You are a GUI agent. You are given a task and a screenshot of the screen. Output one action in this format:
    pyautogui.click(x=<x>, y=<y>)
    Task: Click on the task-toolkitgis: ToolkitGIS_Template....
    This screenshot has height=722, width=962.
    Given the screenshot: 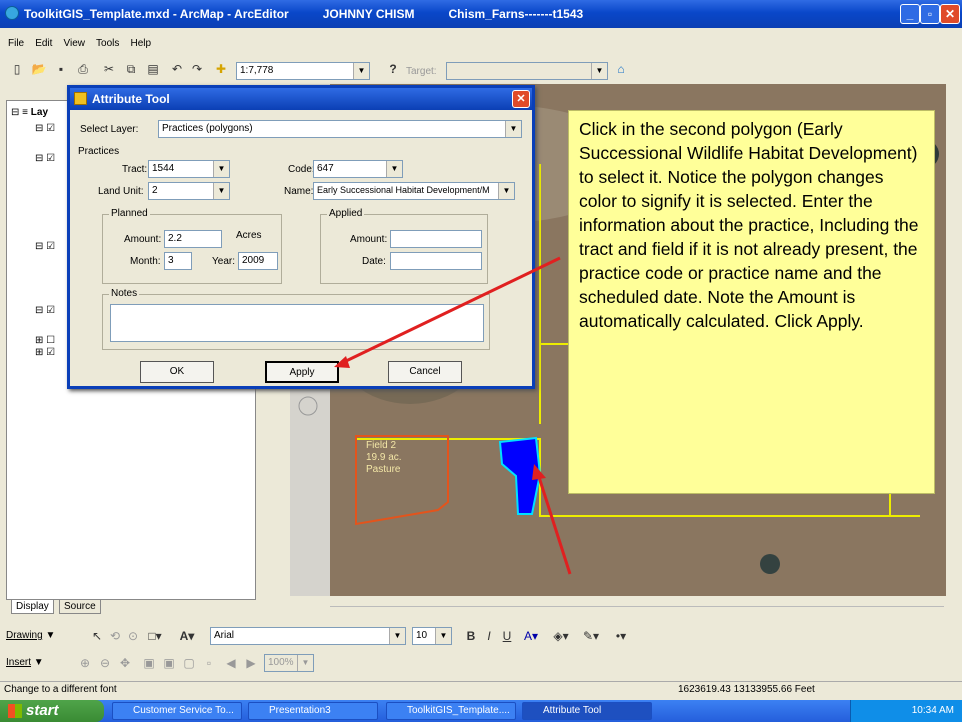 What is the action you would take?
    pyautogui.click(x=451, y=711)
    